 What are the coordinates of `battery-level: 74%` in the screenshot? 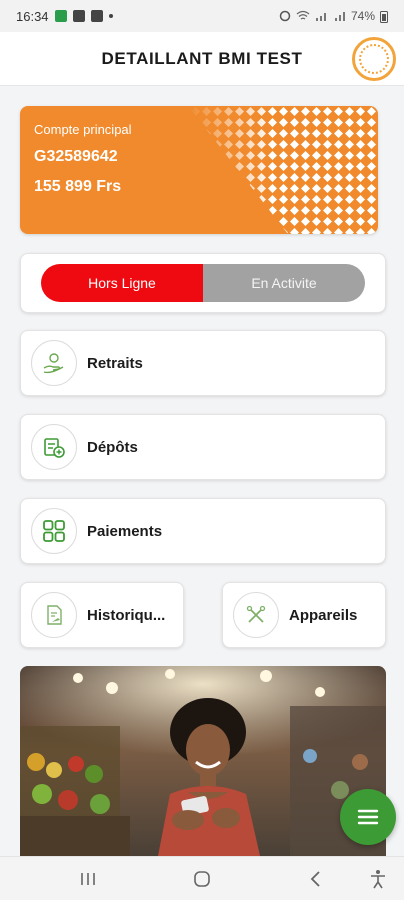 It's located at (362, 16).